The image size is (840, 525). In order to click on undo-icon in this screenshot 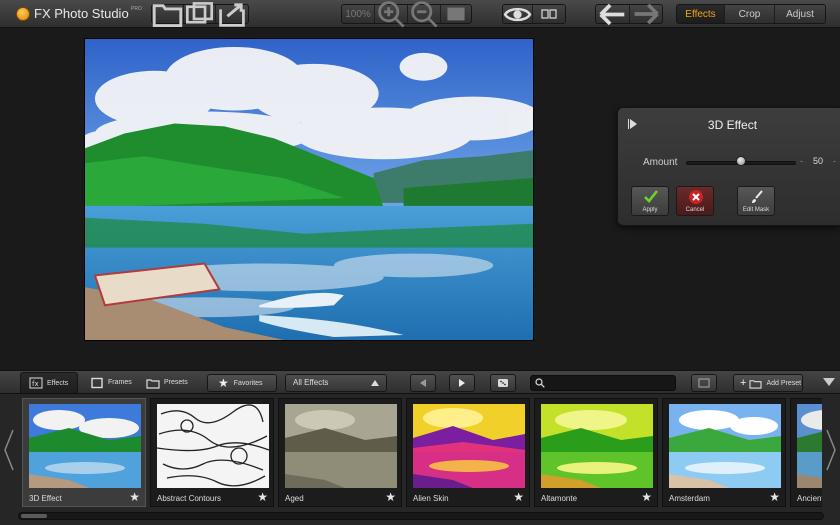, I will do `click(612, 14)`.